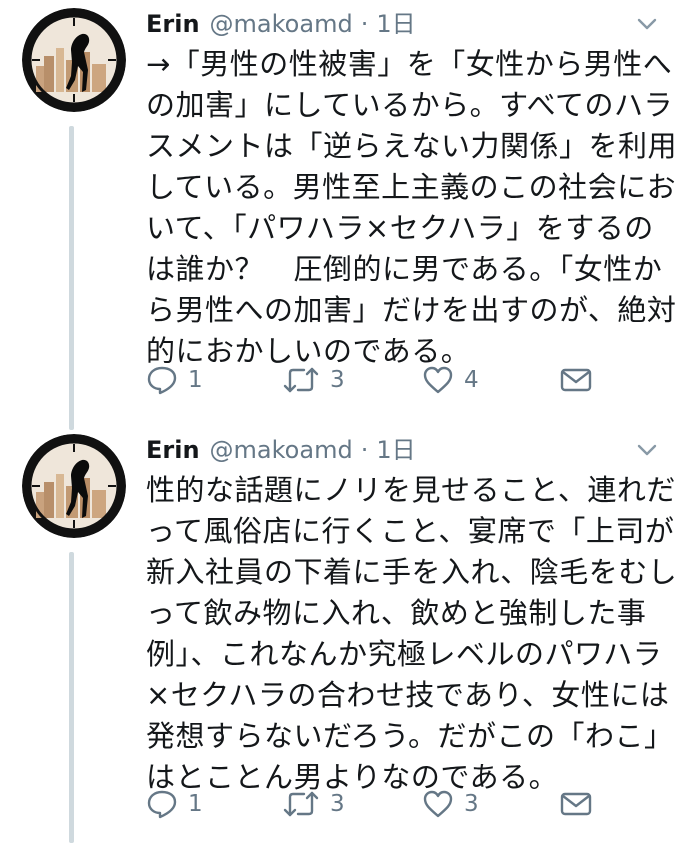 The height and width of the screenshot is (843, 680). I want to click on tweet-actions: 1 3 3, so click(376, 804).